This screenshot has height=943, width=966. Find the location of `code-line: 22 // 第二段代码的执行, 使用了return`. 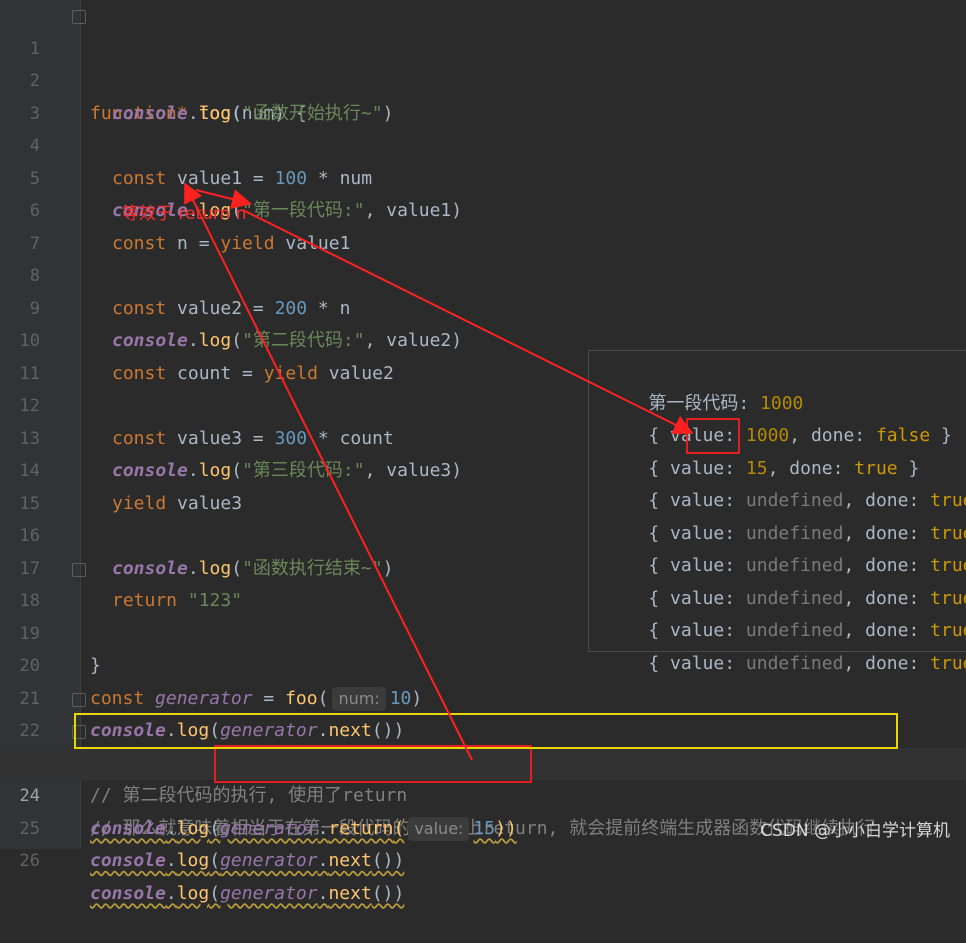

code-line: 22 // 第二段代码的执行, 使用了return is located at coordinates (483, 744).